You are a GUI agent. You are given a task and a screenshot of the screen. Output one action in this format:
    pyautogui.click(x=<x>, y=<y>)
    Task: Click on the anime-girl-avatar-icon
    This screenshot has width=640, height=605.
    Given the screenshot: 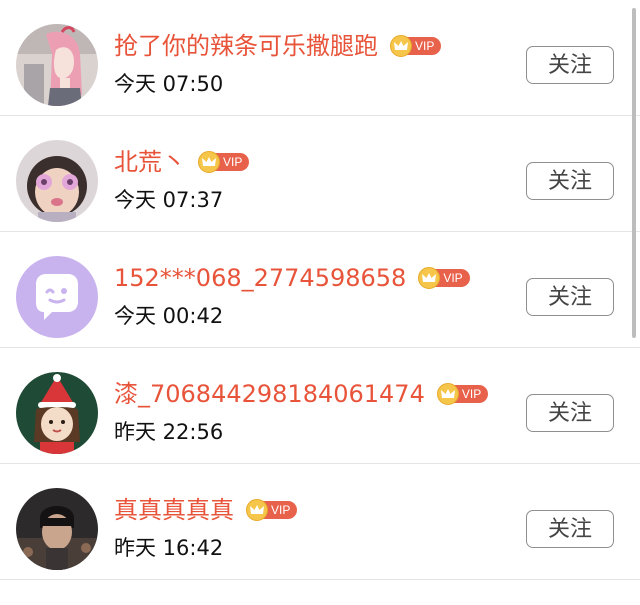 What is the action you would take?
    pyautogui.click(x=57, y=65)
    